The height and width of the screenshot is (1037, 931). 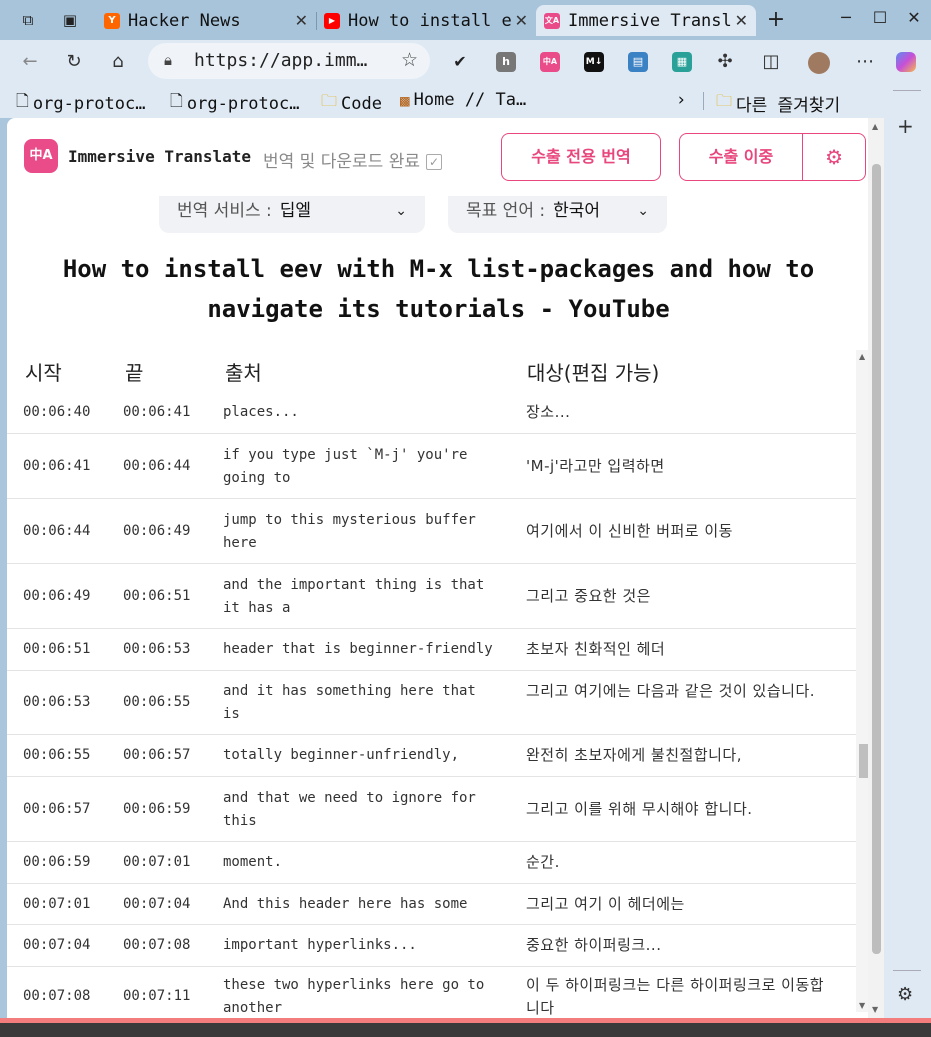 I want to click on translation-service-select: 번역 서비스 : 딥엘 ⌄, so click(x=292, y=214).